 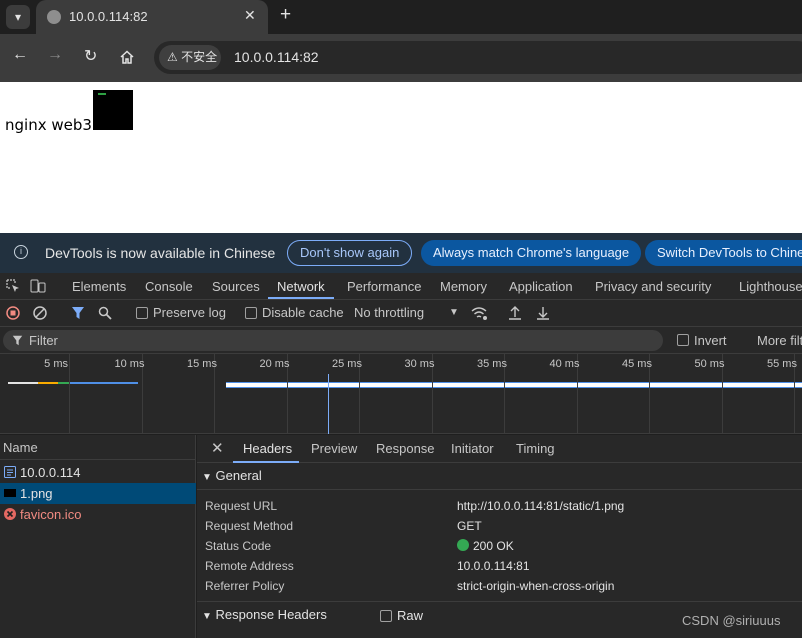 I want to click on image-icon, so click(x=10, y=493).